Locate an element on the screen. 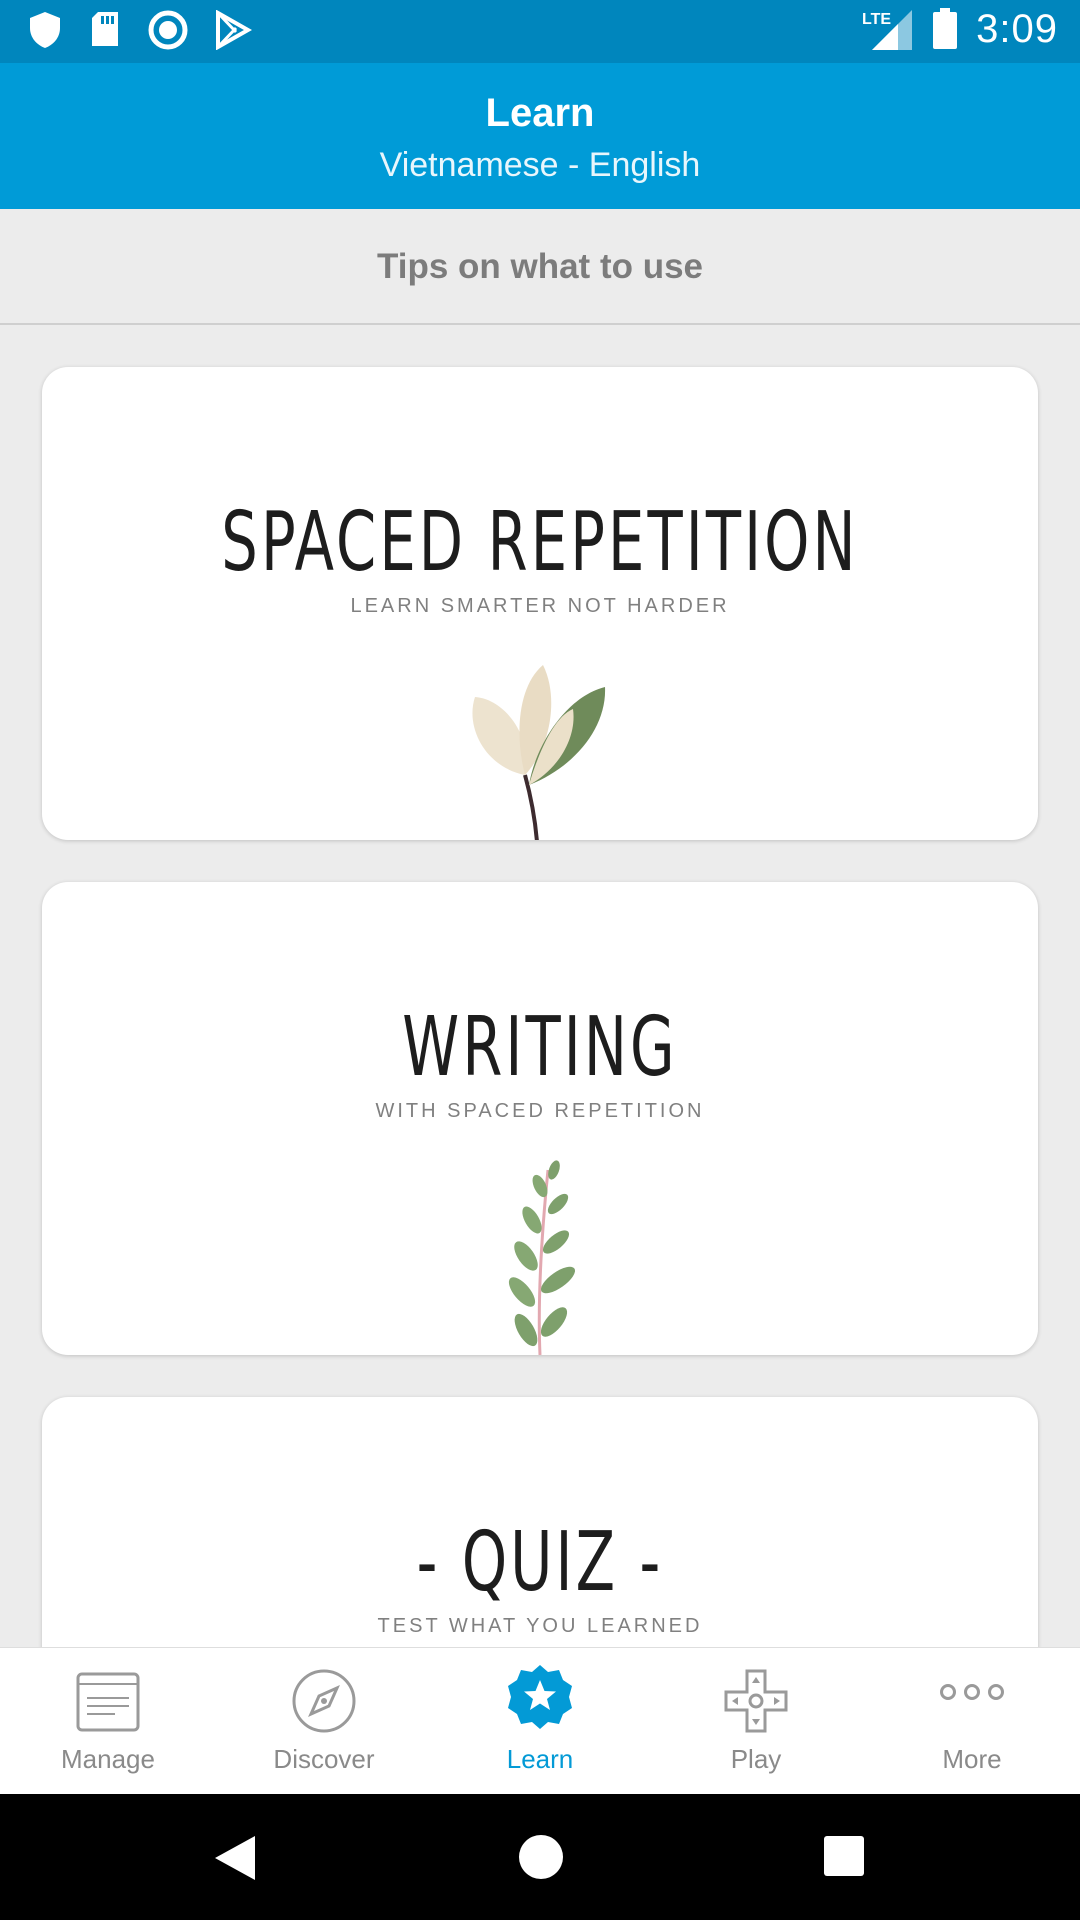 The height and width of the screenshot is (1920, 1080). system-navigation-bar is located at coordinates (540, 1857).